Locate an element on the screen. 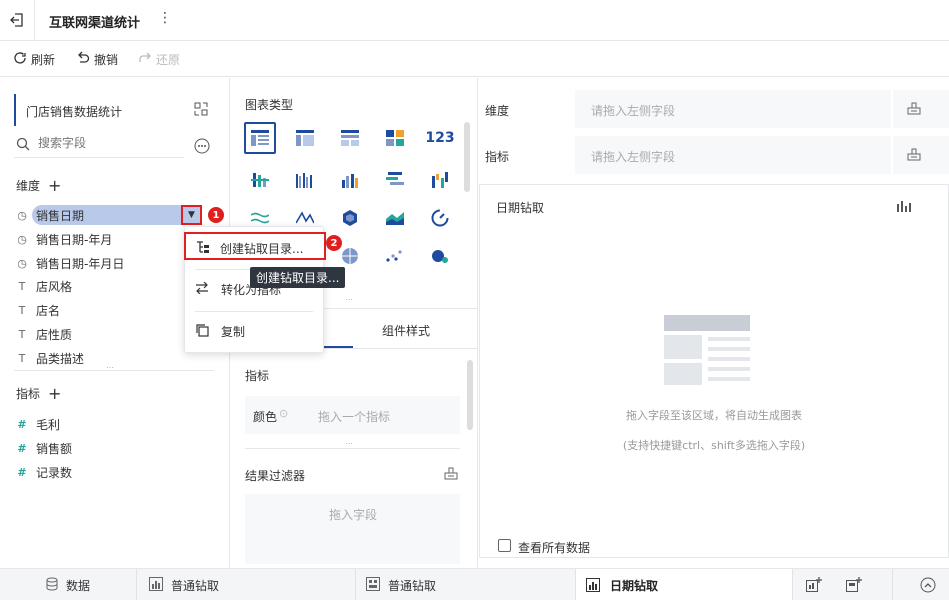  search-box is located at coordinates (99, 146).